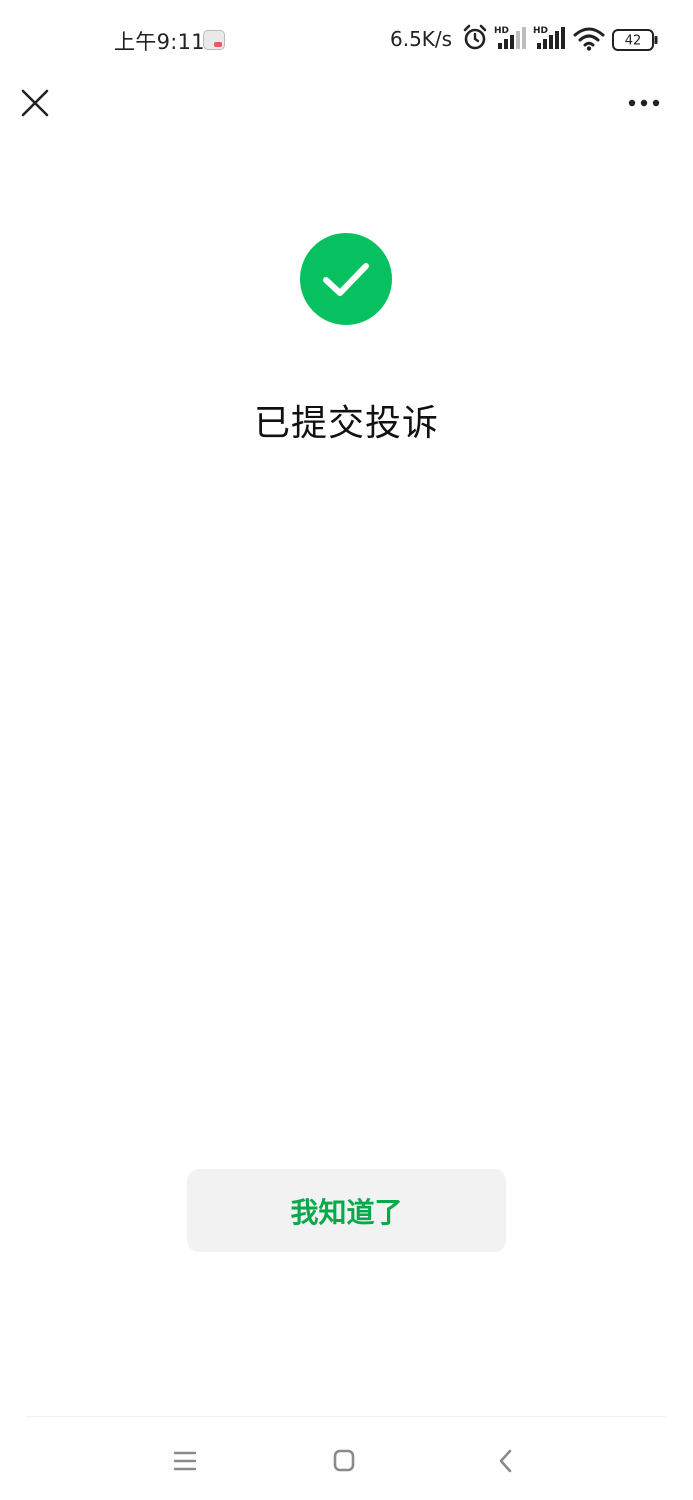 This screenshot has height=1500, width=693. I want to click on close-icon, so click(35, 103).